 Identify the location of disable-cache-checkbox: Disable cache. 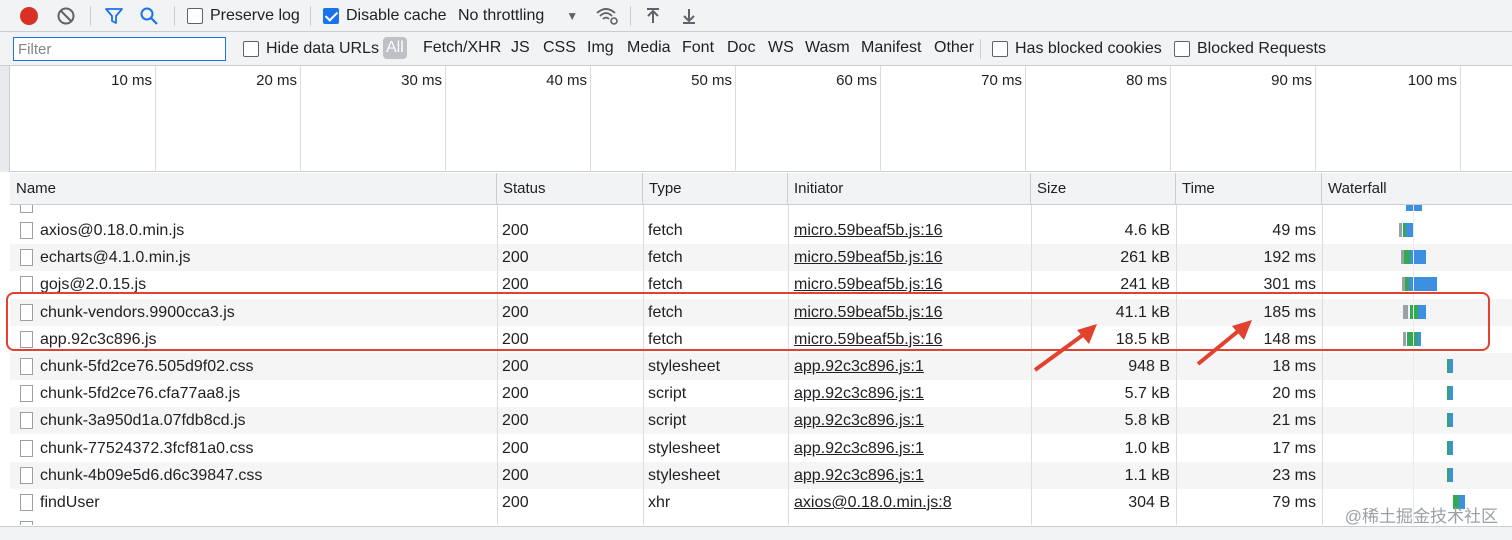
(385, 15).